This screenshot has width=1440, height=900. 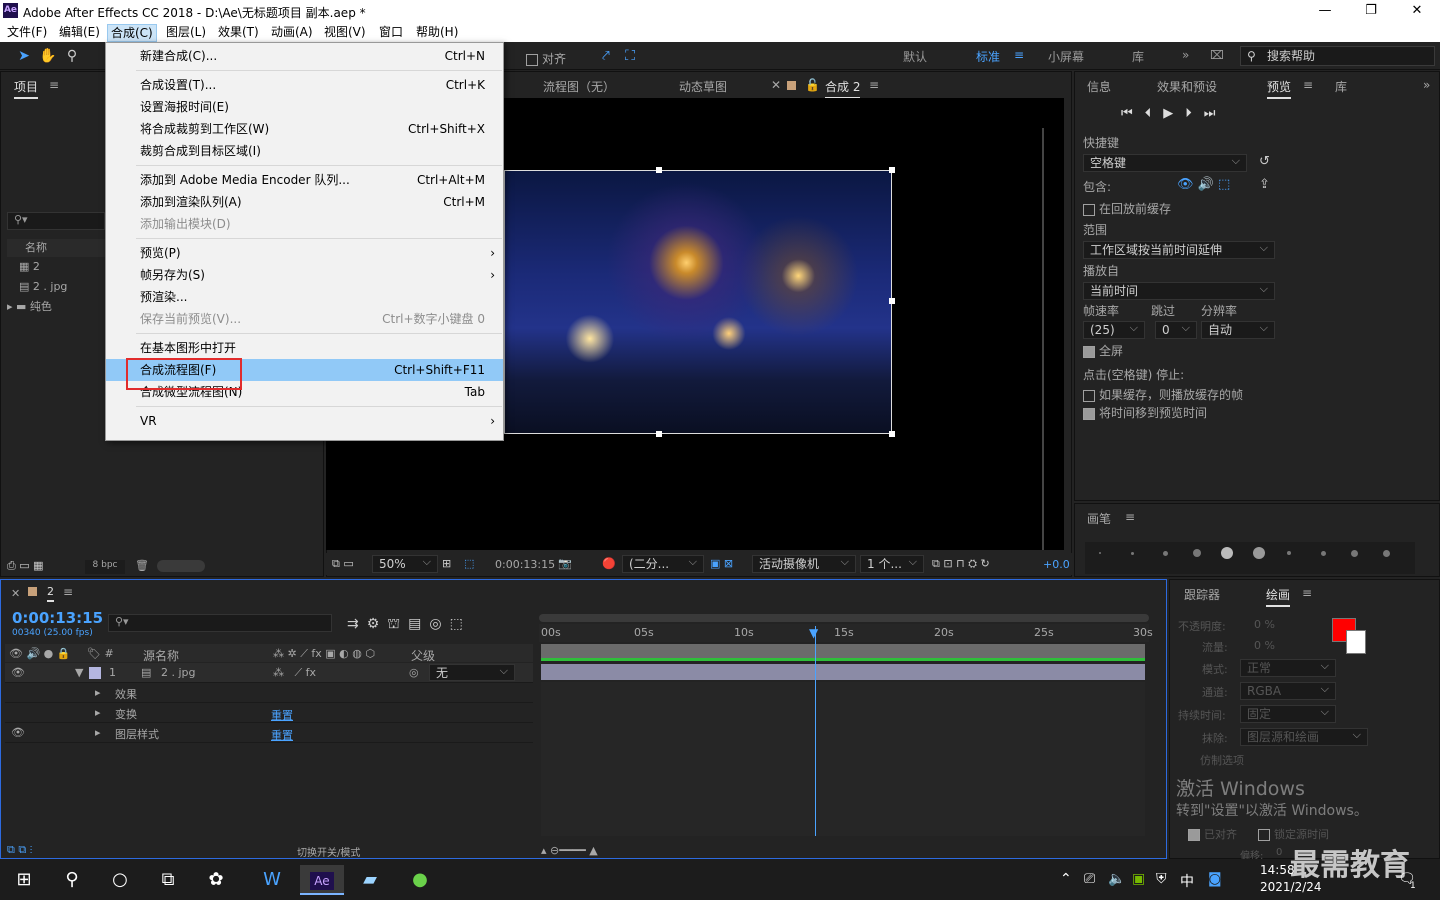 What do you see at coordinates (72, 56) in the screenshot?
I see `zoom-tool-icon: ⚲` at bounding box center [72, 56].